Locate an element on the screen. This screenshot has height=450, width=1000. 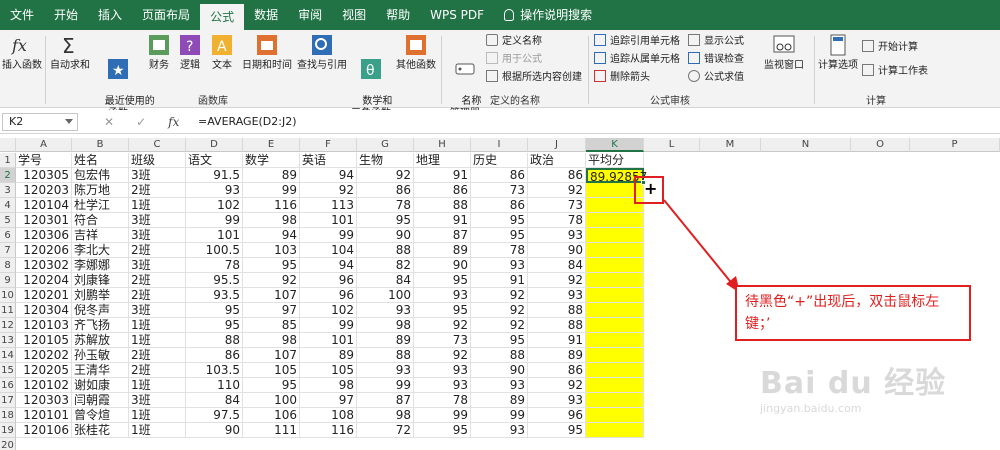
column-header-f: F is located at coordinates (328, 145).